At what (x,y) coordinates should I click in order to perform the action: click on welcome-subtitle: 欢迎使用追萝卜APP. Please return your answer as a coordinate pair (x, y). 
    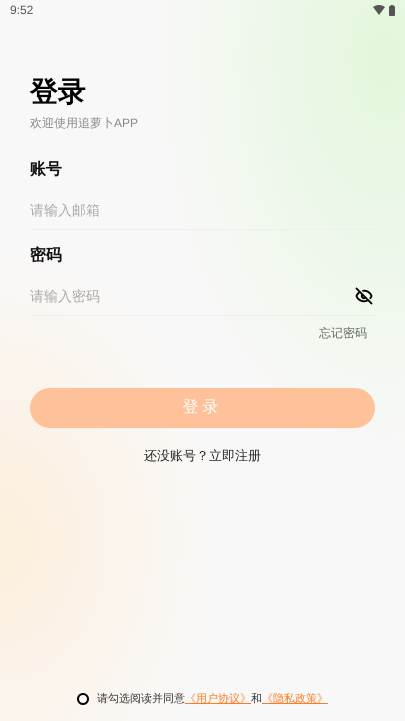
    Looking at the image, I should click on (84, 123).